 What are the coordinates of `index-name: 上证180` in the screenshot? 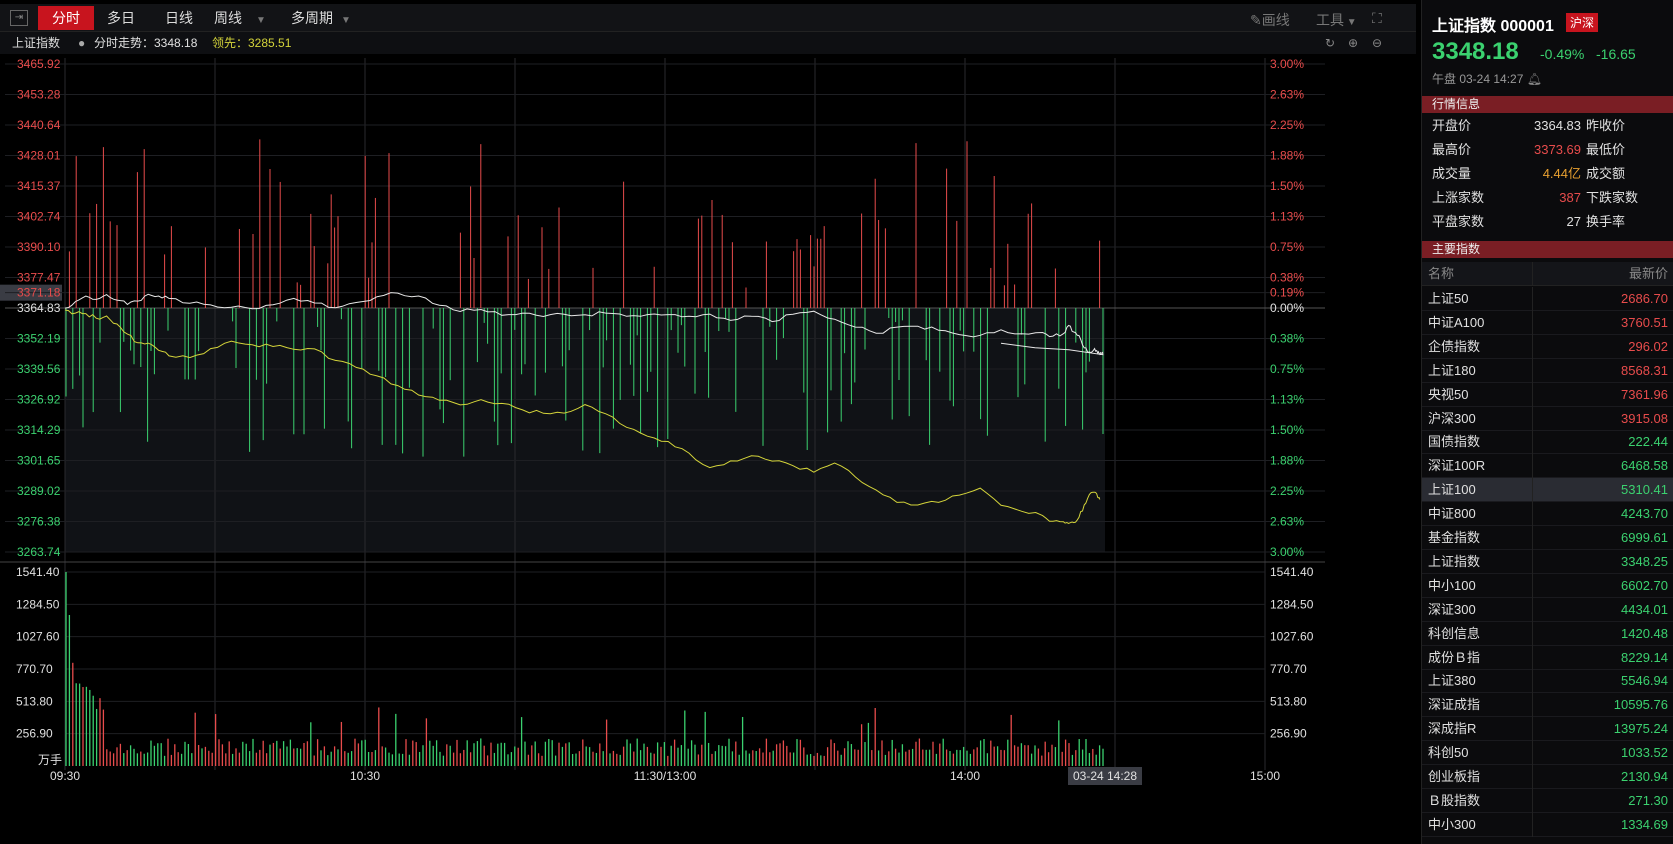 It's located at (1452, 370).